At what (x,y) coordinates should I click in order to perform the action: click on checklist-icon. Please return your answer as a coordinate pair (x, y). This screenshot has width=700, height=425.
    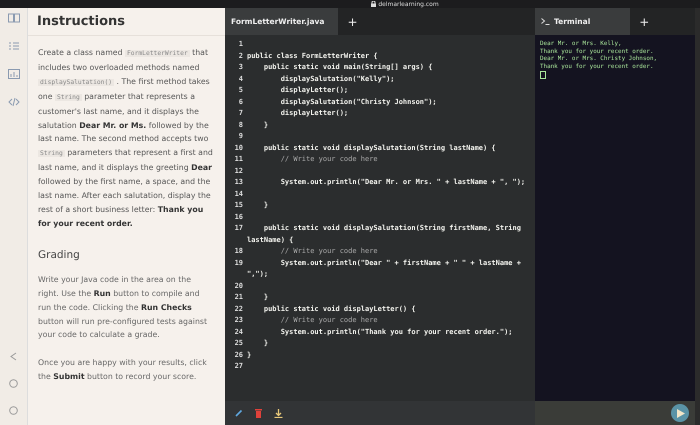
    Looking at the image, I should click on (14, 46).